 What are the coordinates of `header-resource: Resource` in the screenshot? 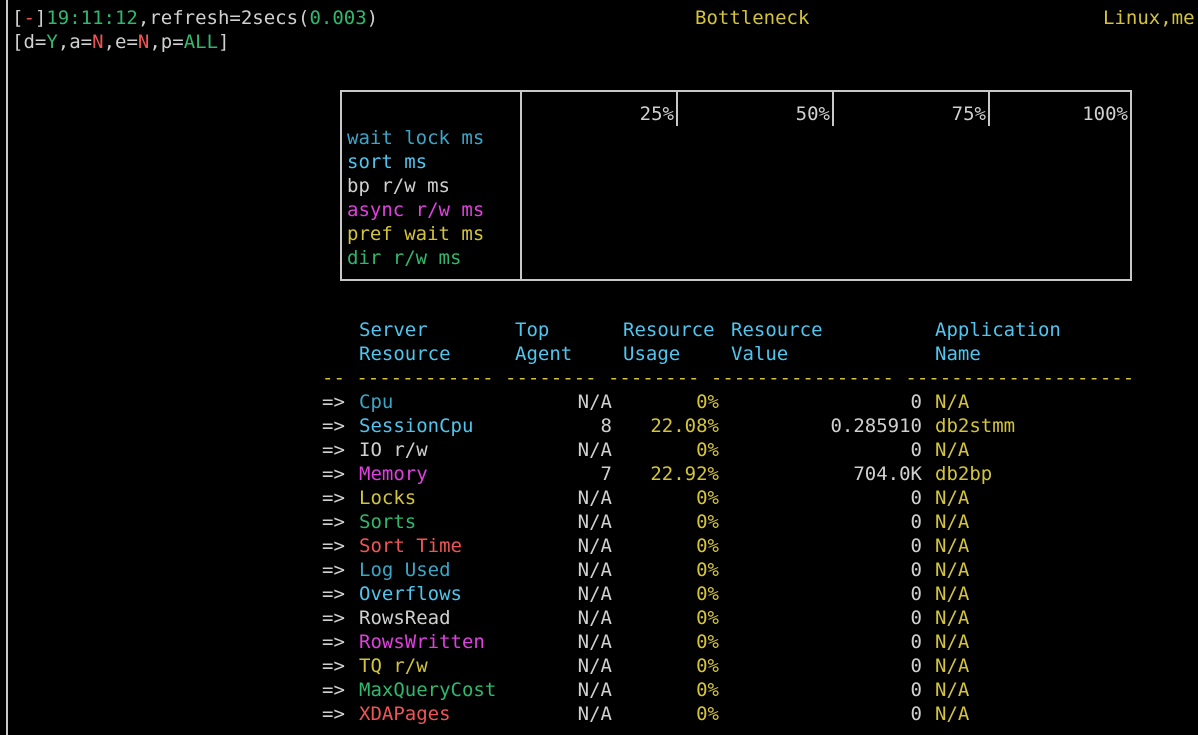 It's located at (405, 354).